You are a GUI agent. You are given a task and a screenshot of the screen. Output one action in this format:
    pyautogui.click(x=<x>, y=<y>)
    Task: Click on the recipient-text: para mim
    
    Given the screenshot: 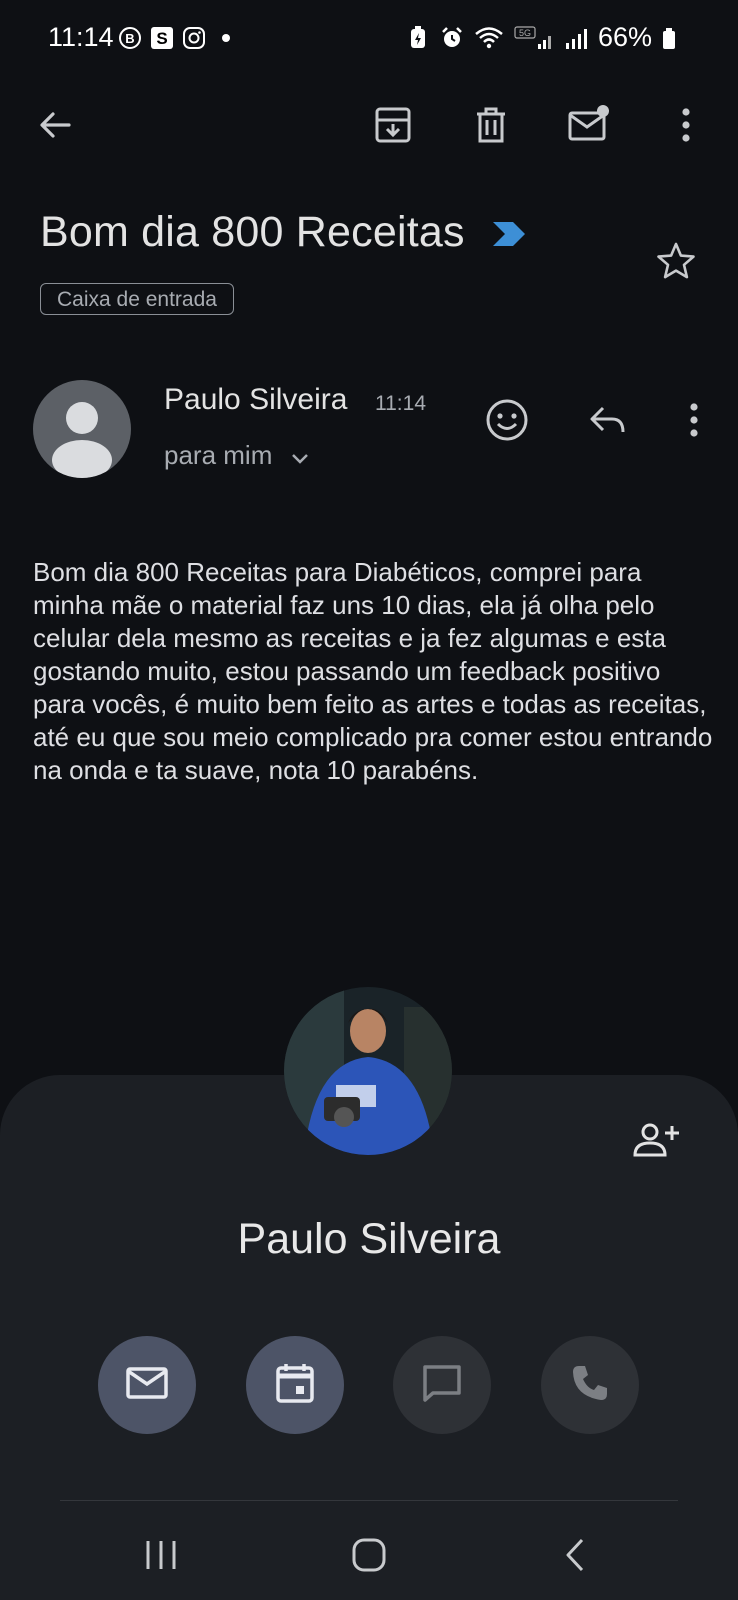 What is the action you would take?
    pyautogui.click(x=218, y=455)
    